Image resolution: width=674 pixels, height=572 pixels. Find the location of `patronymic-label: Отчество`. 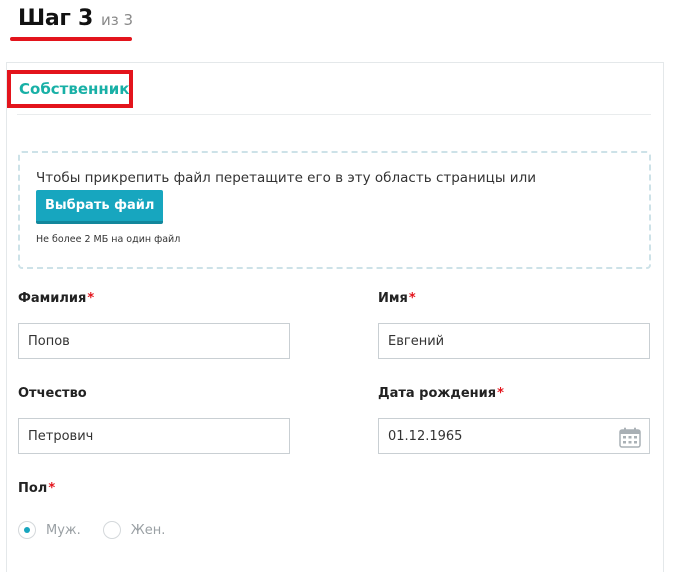

patronymic-label: Отчество is located at coordinates (52, 393).